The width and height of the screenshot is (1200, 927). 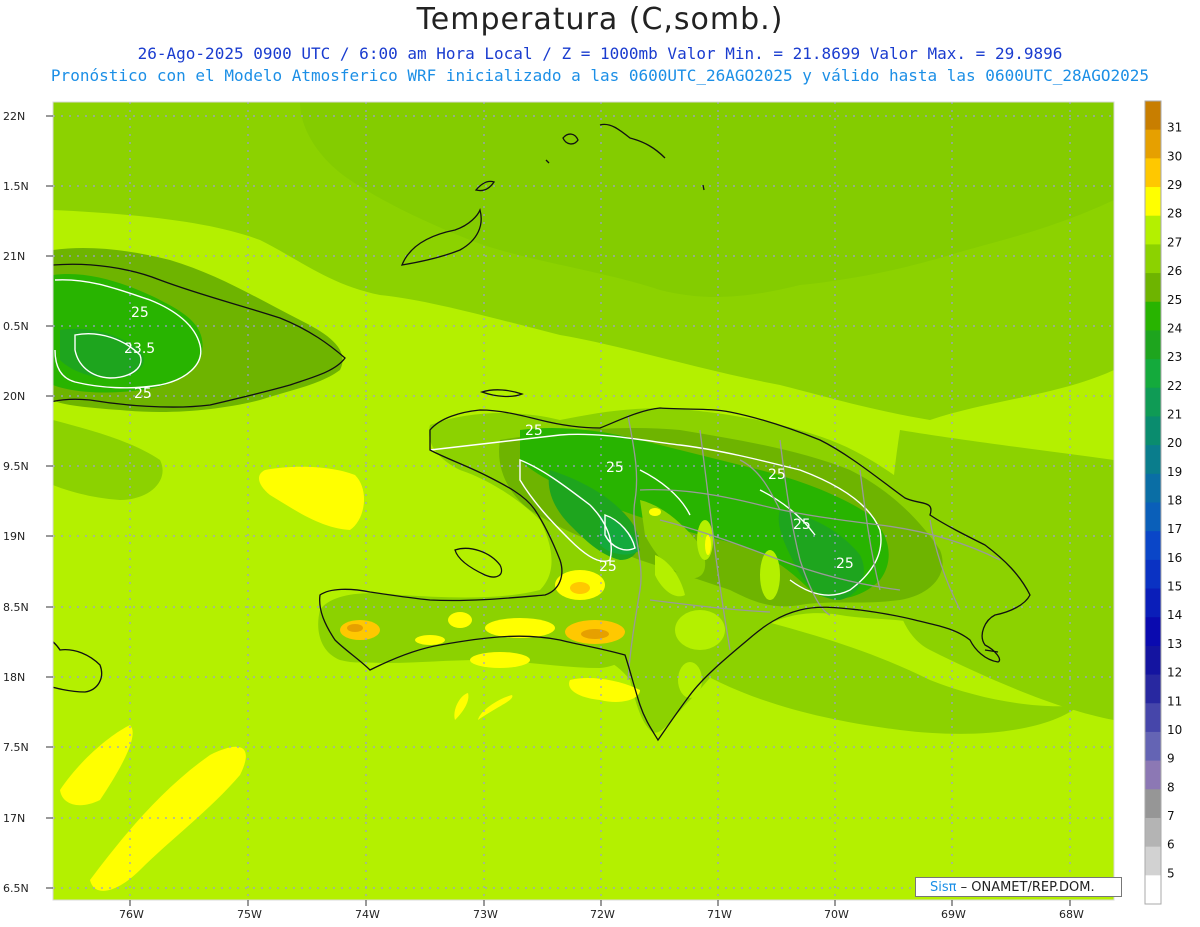 I want to click on colorbar-label: 28, so click(x=1174, y=214).